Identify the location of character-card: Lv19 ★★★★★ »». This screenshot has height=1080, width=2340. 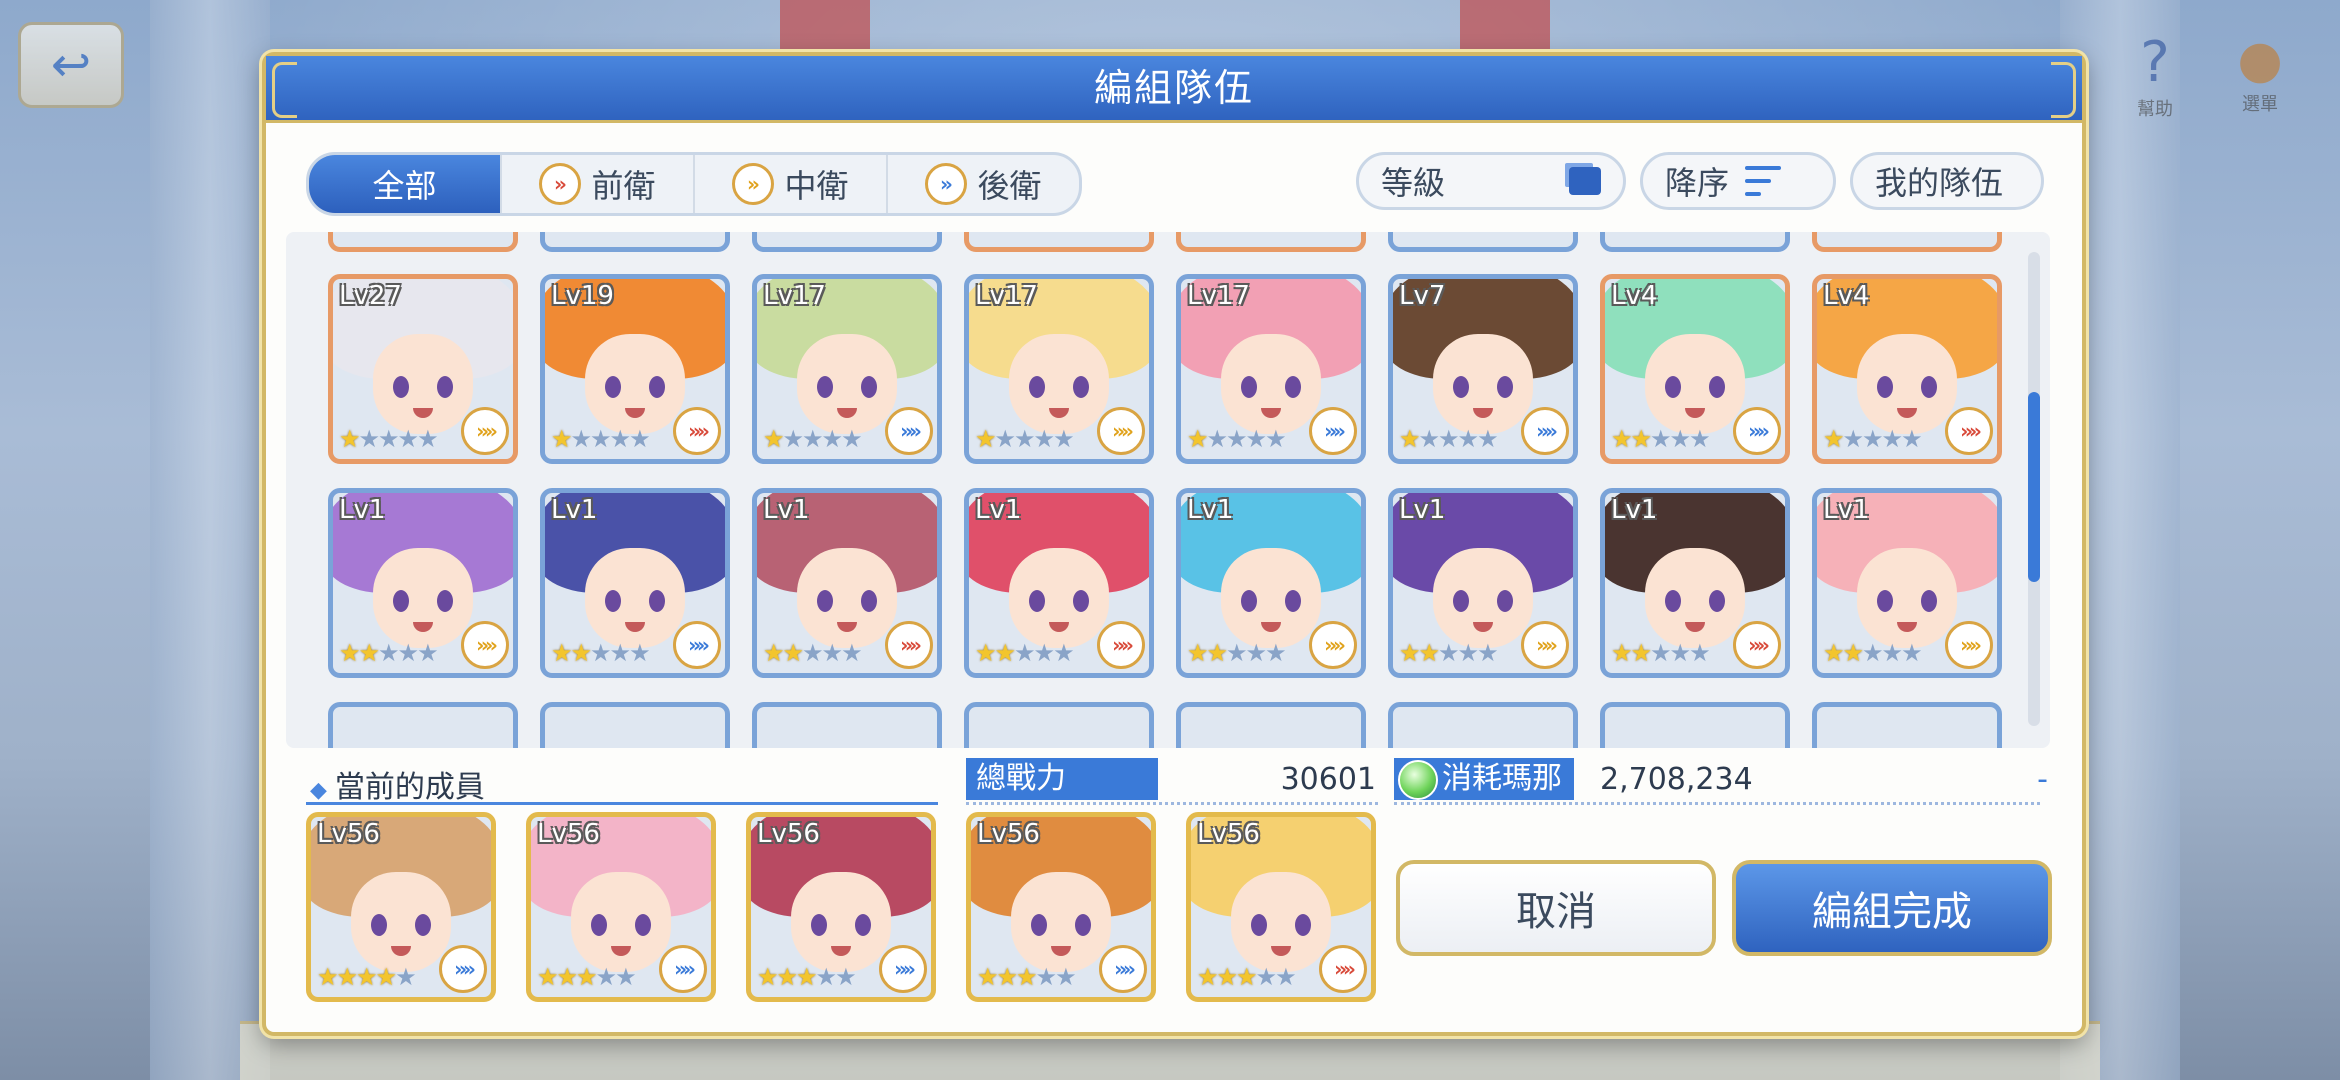
(635, 369).